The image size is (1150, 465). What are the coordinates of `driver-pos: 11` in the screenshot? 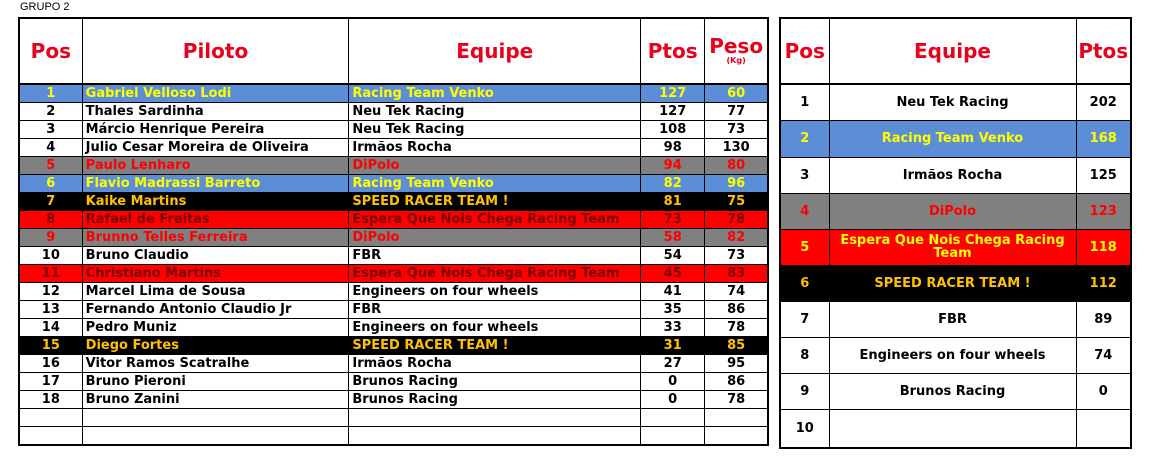 It's located at (50, 273).